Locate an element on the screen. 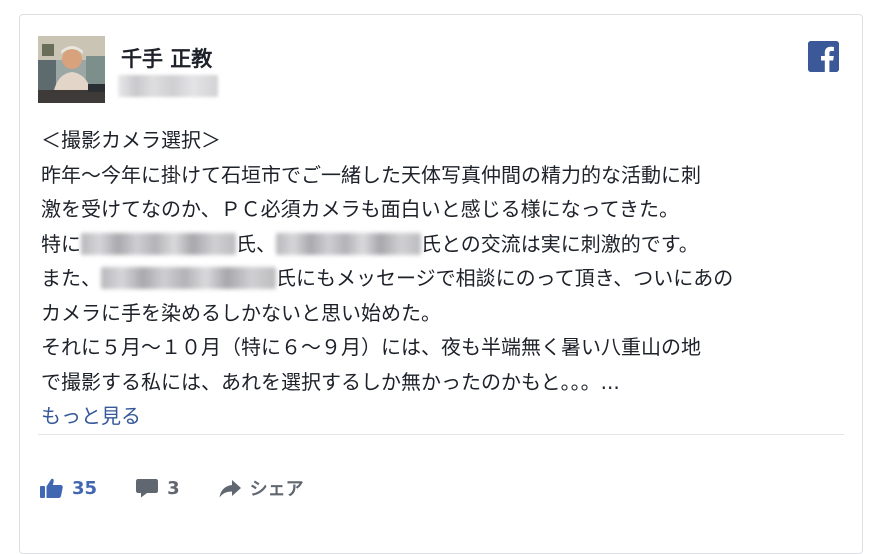 The width and height of the screenshot is (892, 554). comment-icon is located at coordinates (147, 488).